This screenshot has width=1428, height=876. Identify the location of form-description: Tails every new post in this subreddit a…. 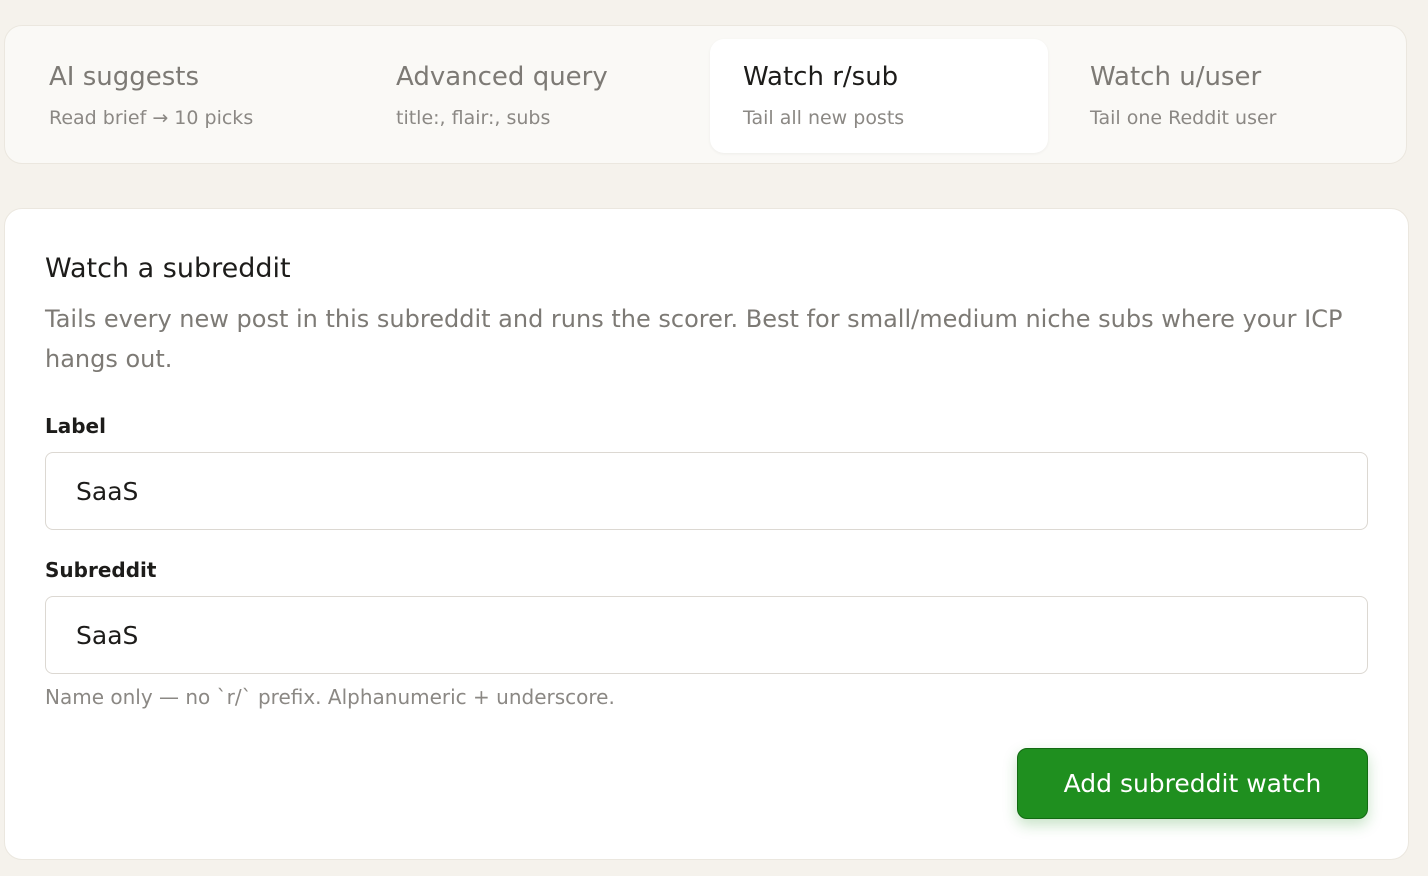
(694, 339).